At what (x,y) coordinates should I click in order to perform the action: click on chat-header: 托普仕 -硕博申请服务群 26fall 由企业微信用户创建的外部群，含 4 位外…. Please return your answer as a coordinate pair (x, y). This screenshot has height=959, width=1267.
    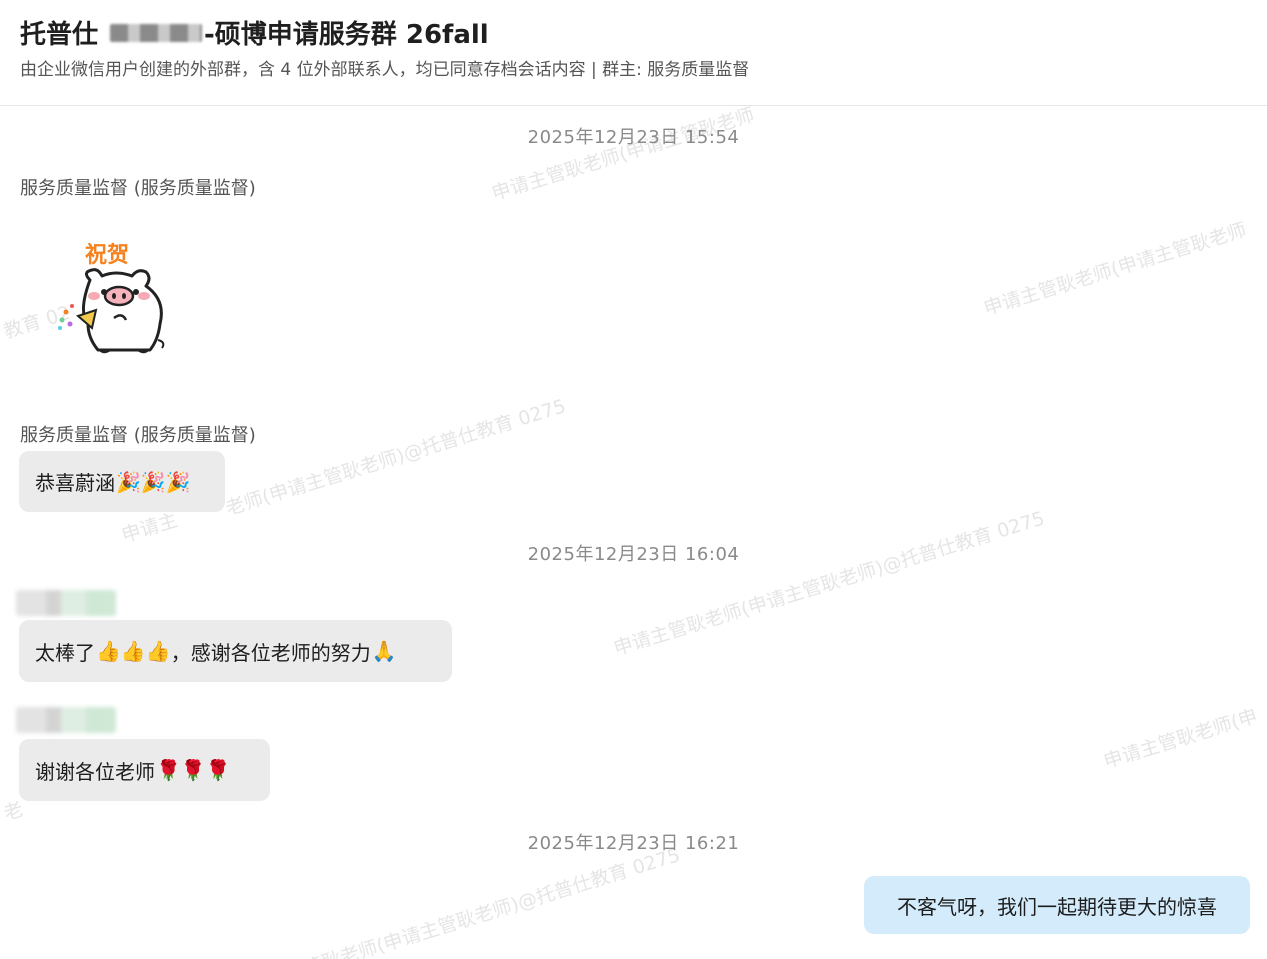
    Looking at the image, I should click on (633, 53).